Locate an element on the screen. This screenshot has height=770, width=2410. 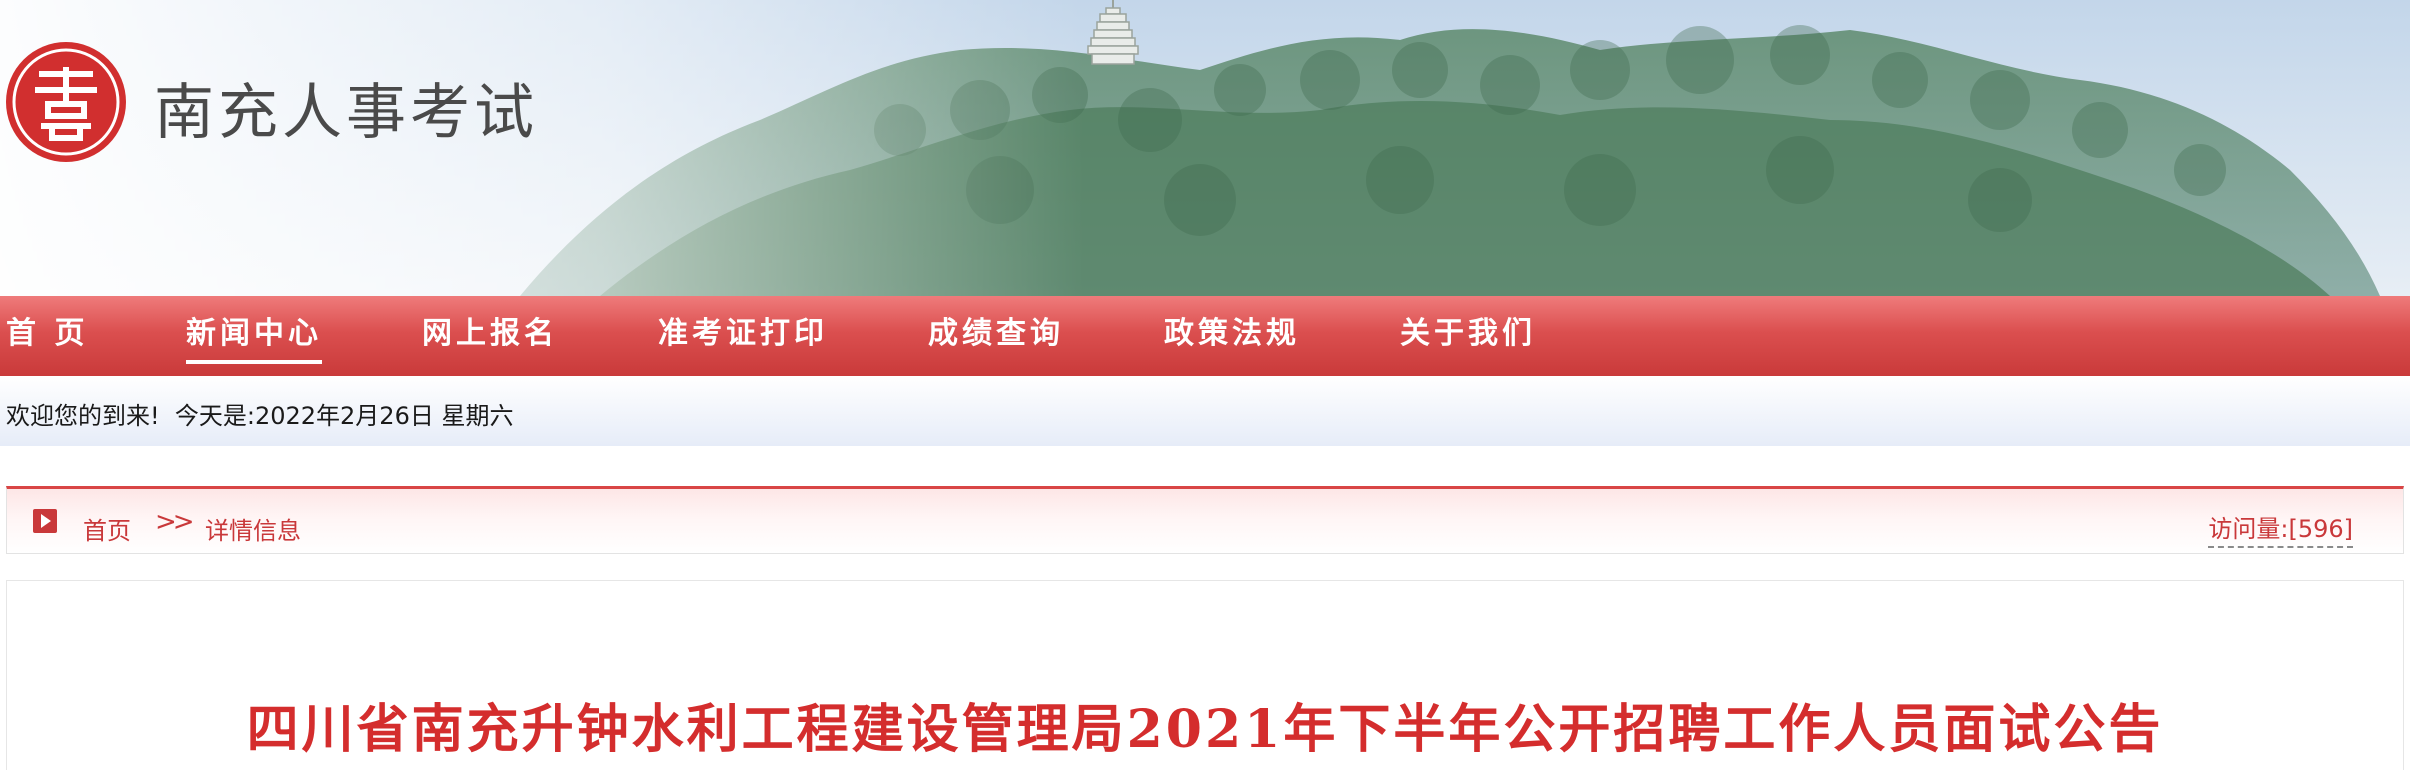
main-nav: 首 页 新闻中心 网上报名 准考证打印 成绩查询 政策法规 关于我们 is located at coordinates (1205, 336).